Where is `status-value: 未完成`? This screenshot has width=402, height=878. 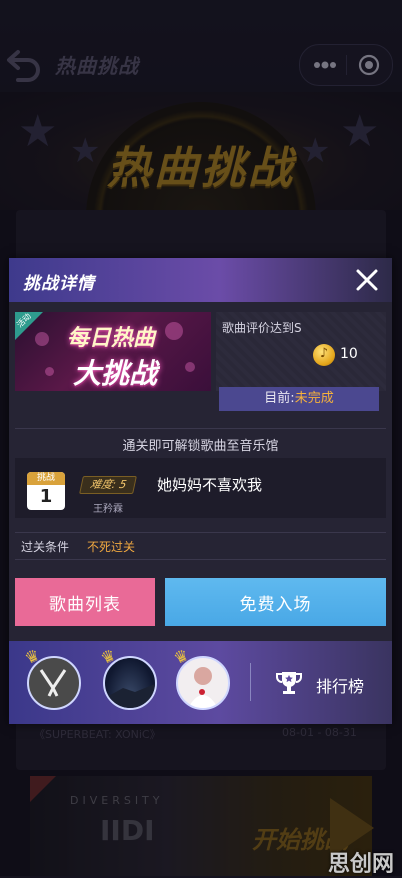 status-value: 未完成 is located at coordinates (314, 398).